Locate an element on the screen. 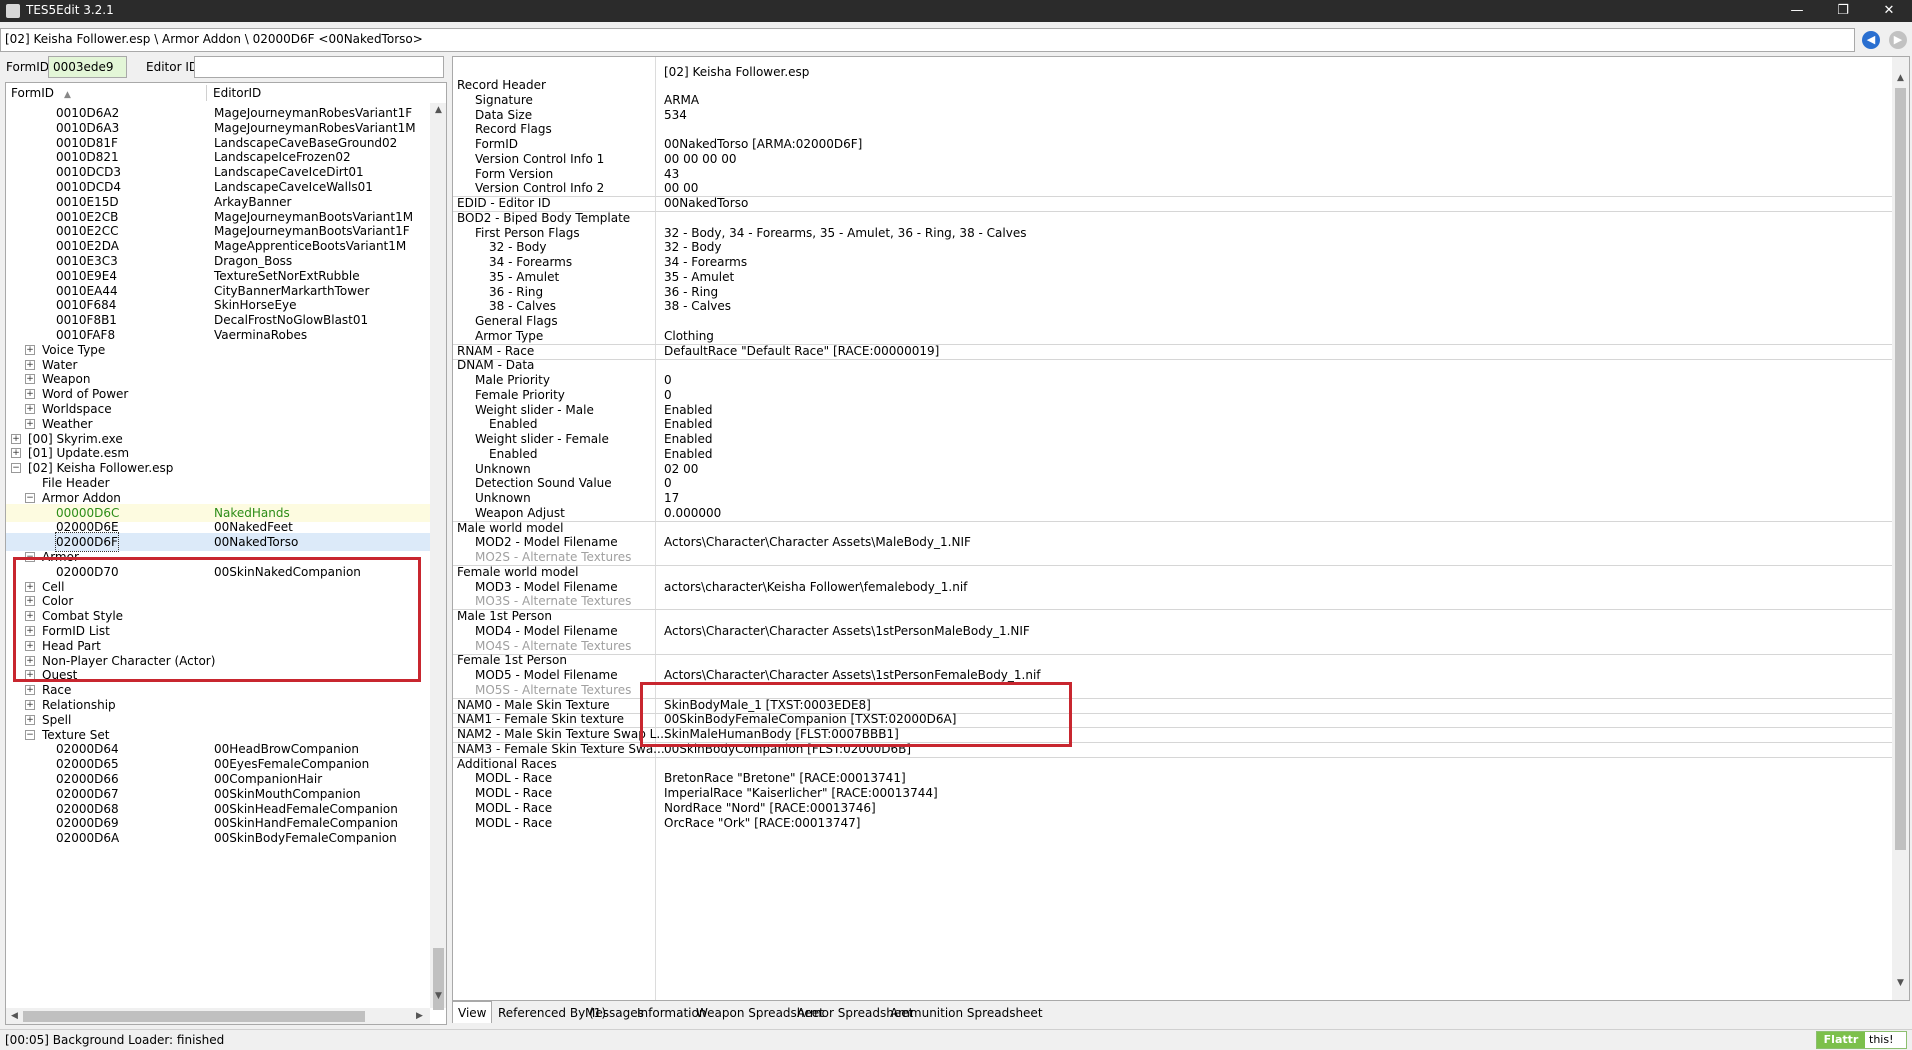 Image resolution: width=1912 pixels, height=1050 pixels. record-vertical-scrollbar: ▲ ▼ is located at coordinates (1900, 528).